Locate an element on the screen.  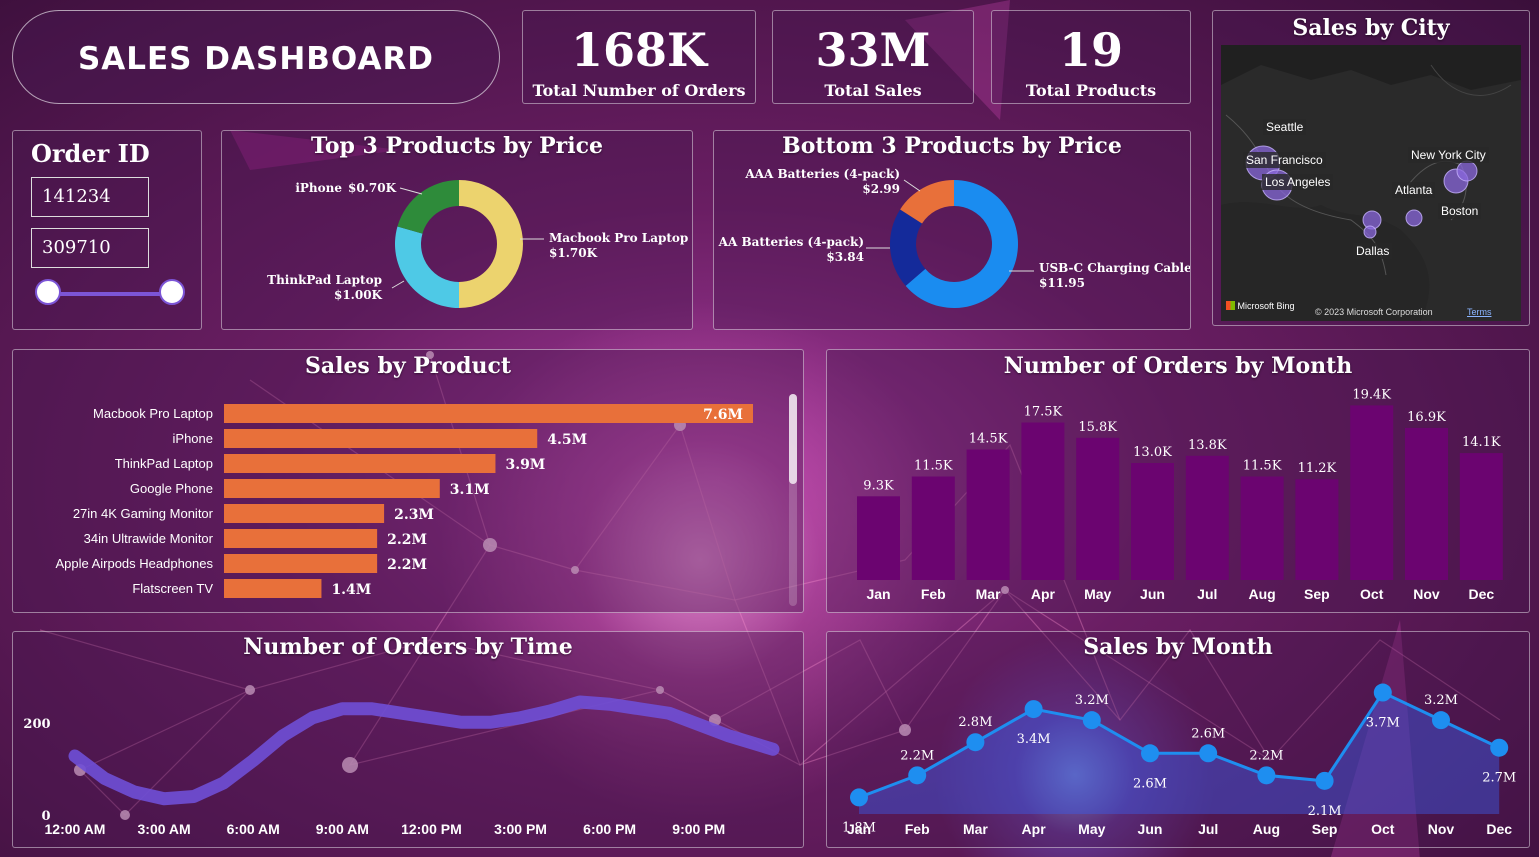
point-data-label: 3.2M is located at coordinates (1092, 700).